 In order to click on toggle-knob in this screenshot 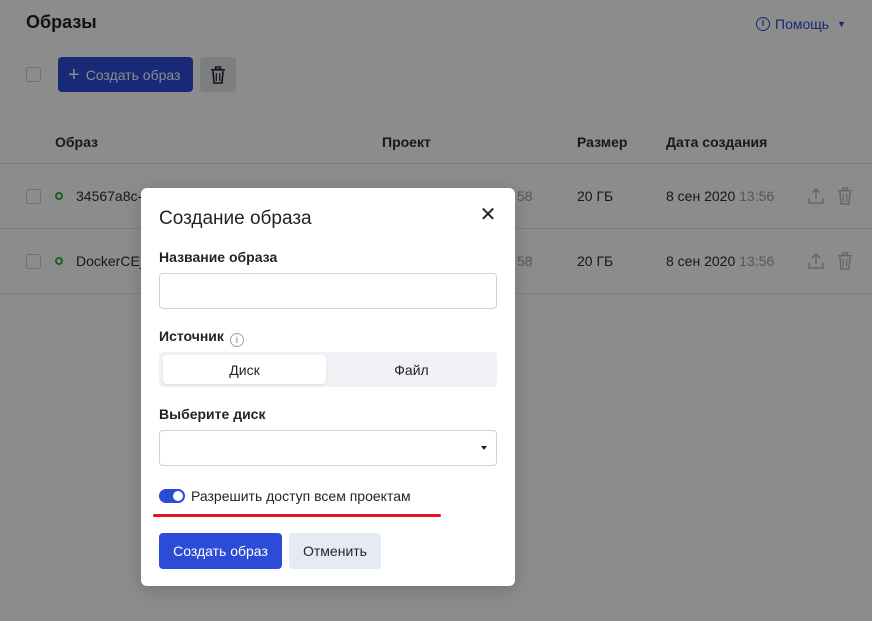, I will do `click(178, 496)`.